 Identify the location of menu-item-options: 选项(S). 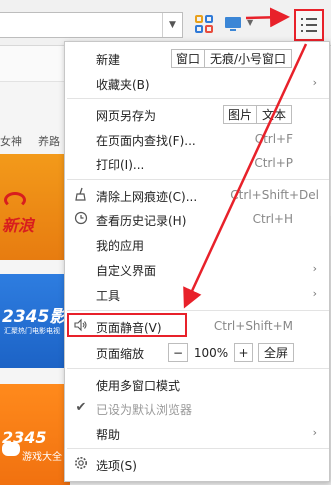
(197, 464).